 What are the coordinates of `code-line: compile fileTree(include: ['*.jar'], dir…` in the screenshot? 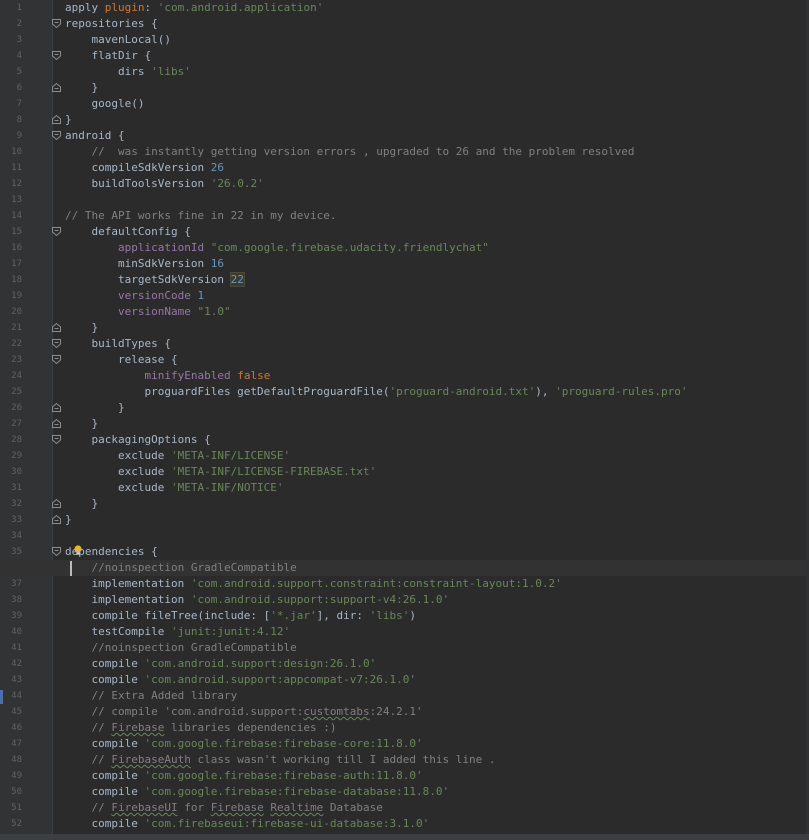 It's located at (240, 616).